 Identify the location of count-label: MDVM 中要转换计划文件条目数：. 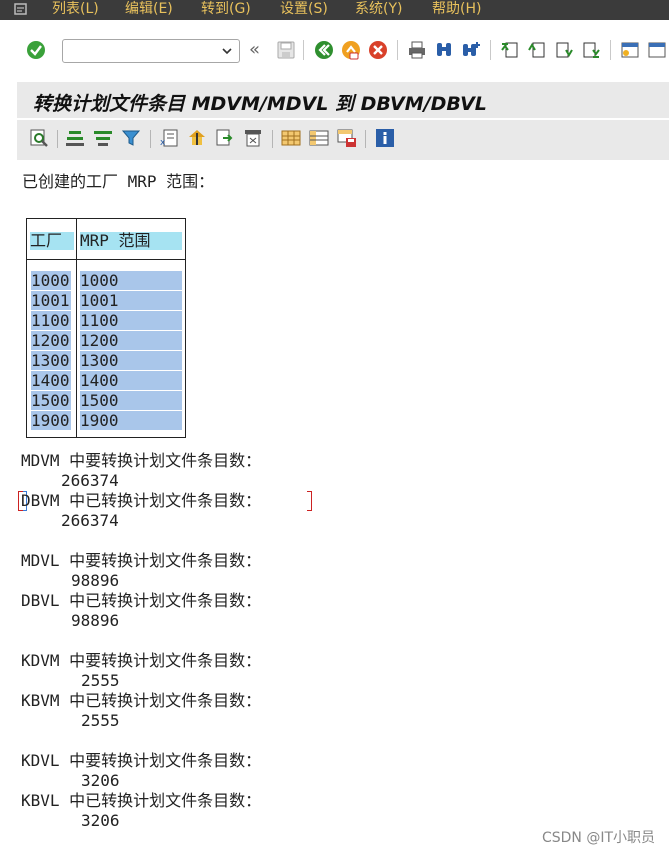
(141, 460).